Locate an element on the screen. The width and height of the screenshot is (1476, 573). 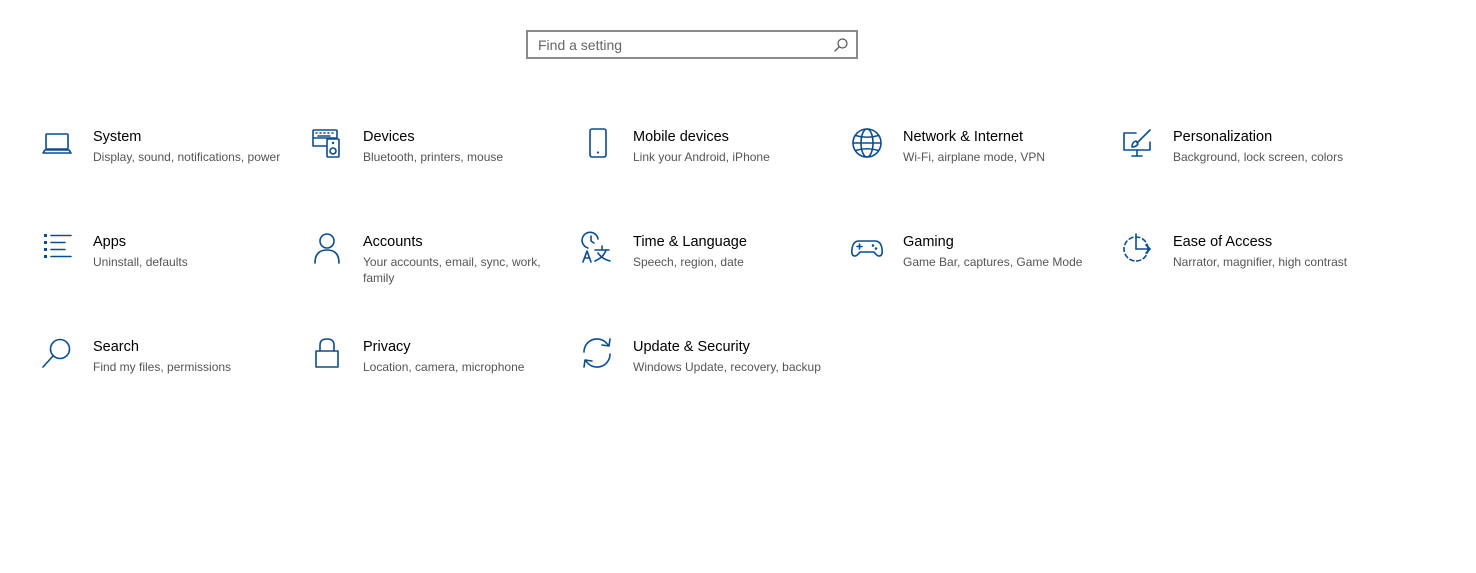
tile-description: Narrator, magnifier, high contrast is located at coordinates (1260, 262).